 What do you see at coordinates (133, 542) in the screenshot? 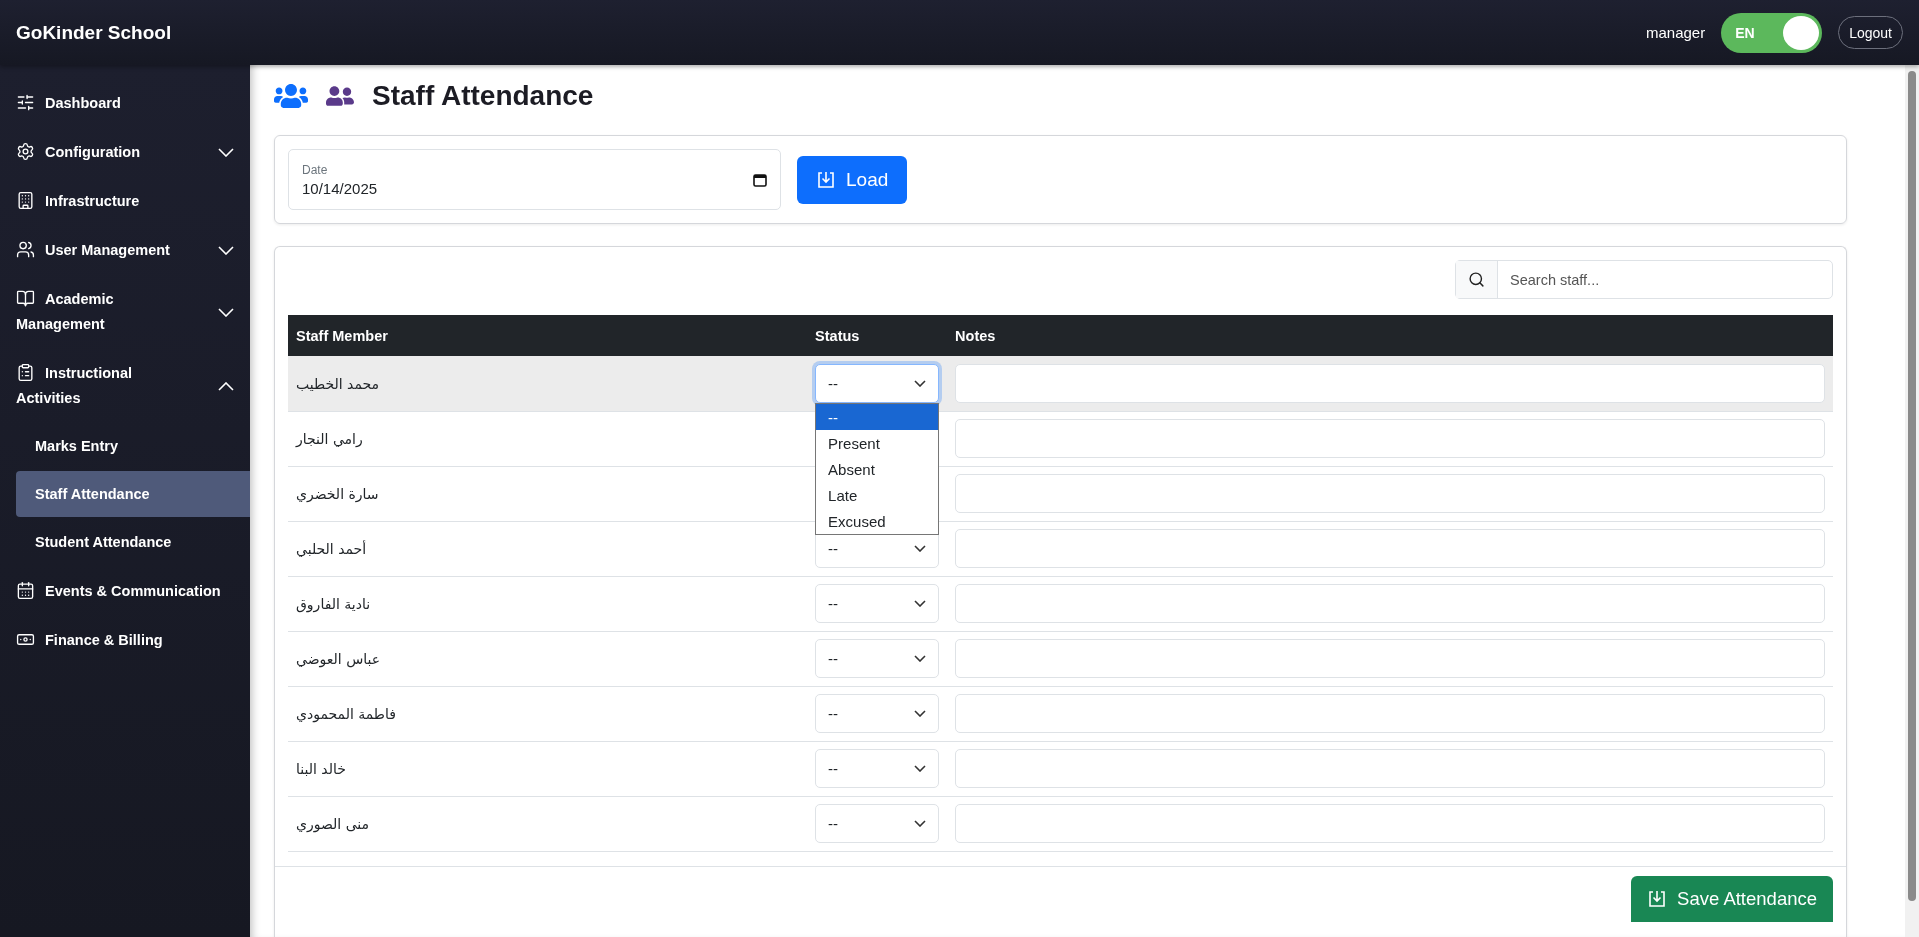
I see `sidebar-subitem: Student Attendance` at bounding box center [133, 542].